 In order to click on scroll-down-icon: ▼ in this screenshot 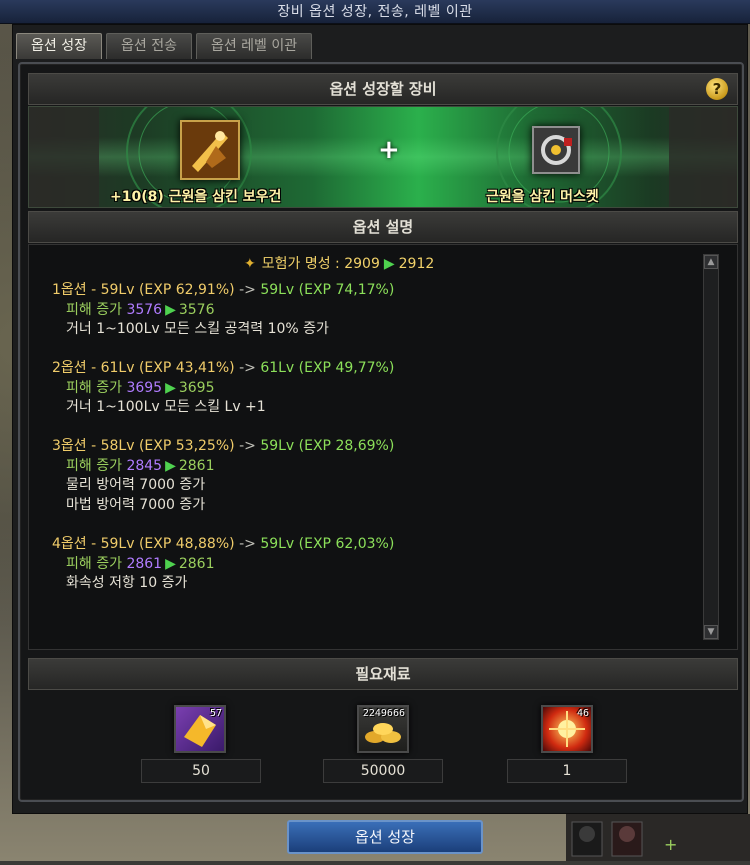, I will do `click(711, 632)`.